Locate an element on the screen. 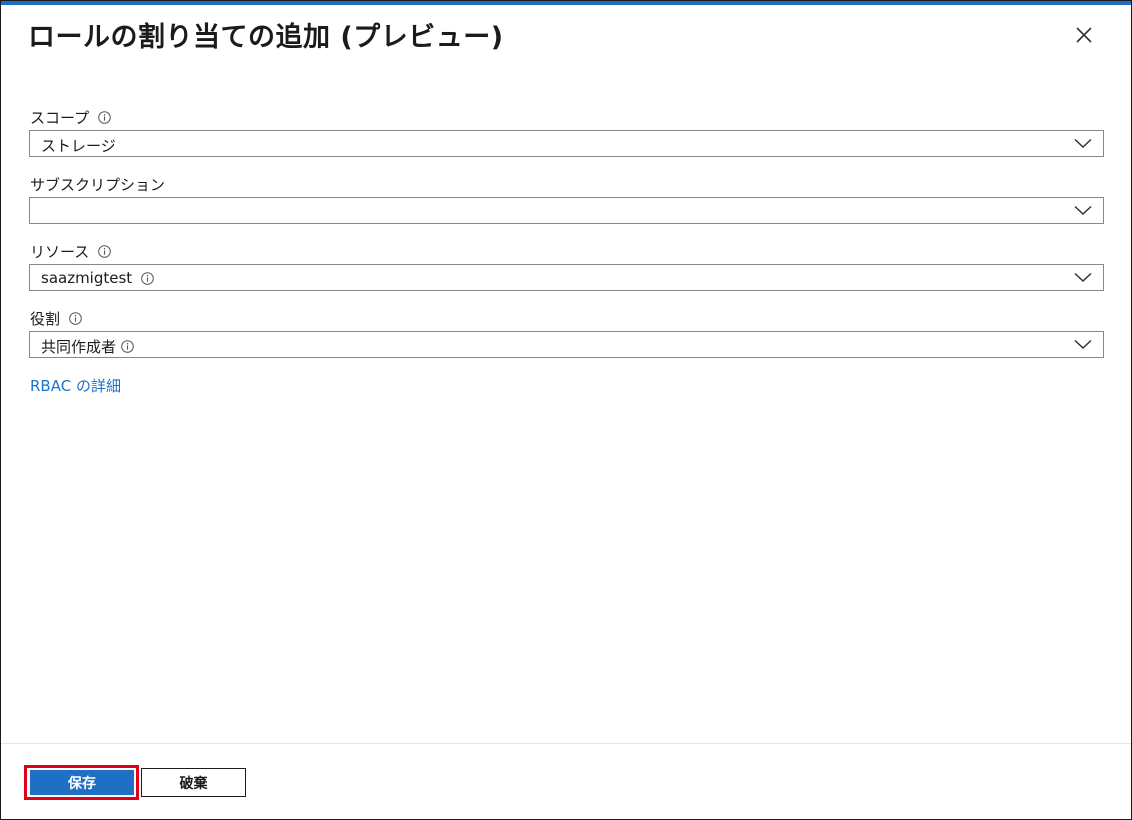  close-button is located at coordinates (1084, 35).